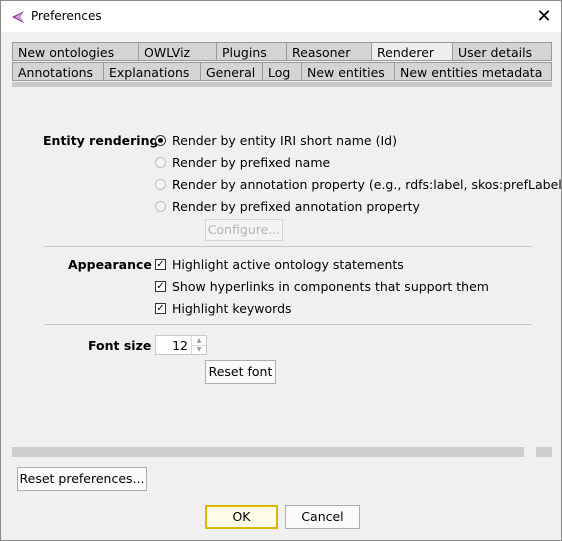 The width and height of the screenshot is (562, 541). Describe the element at coordinates (281, 16) in the screenshot. I see `title-bar: Preferences ✕` at that location.